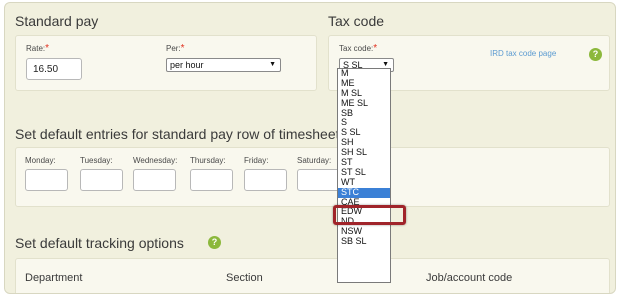 This screenshot has height=295, width=620. Describe the element at coordinates (364, 163) in the screenshot. I see `tax-code-option: ST` at that location.